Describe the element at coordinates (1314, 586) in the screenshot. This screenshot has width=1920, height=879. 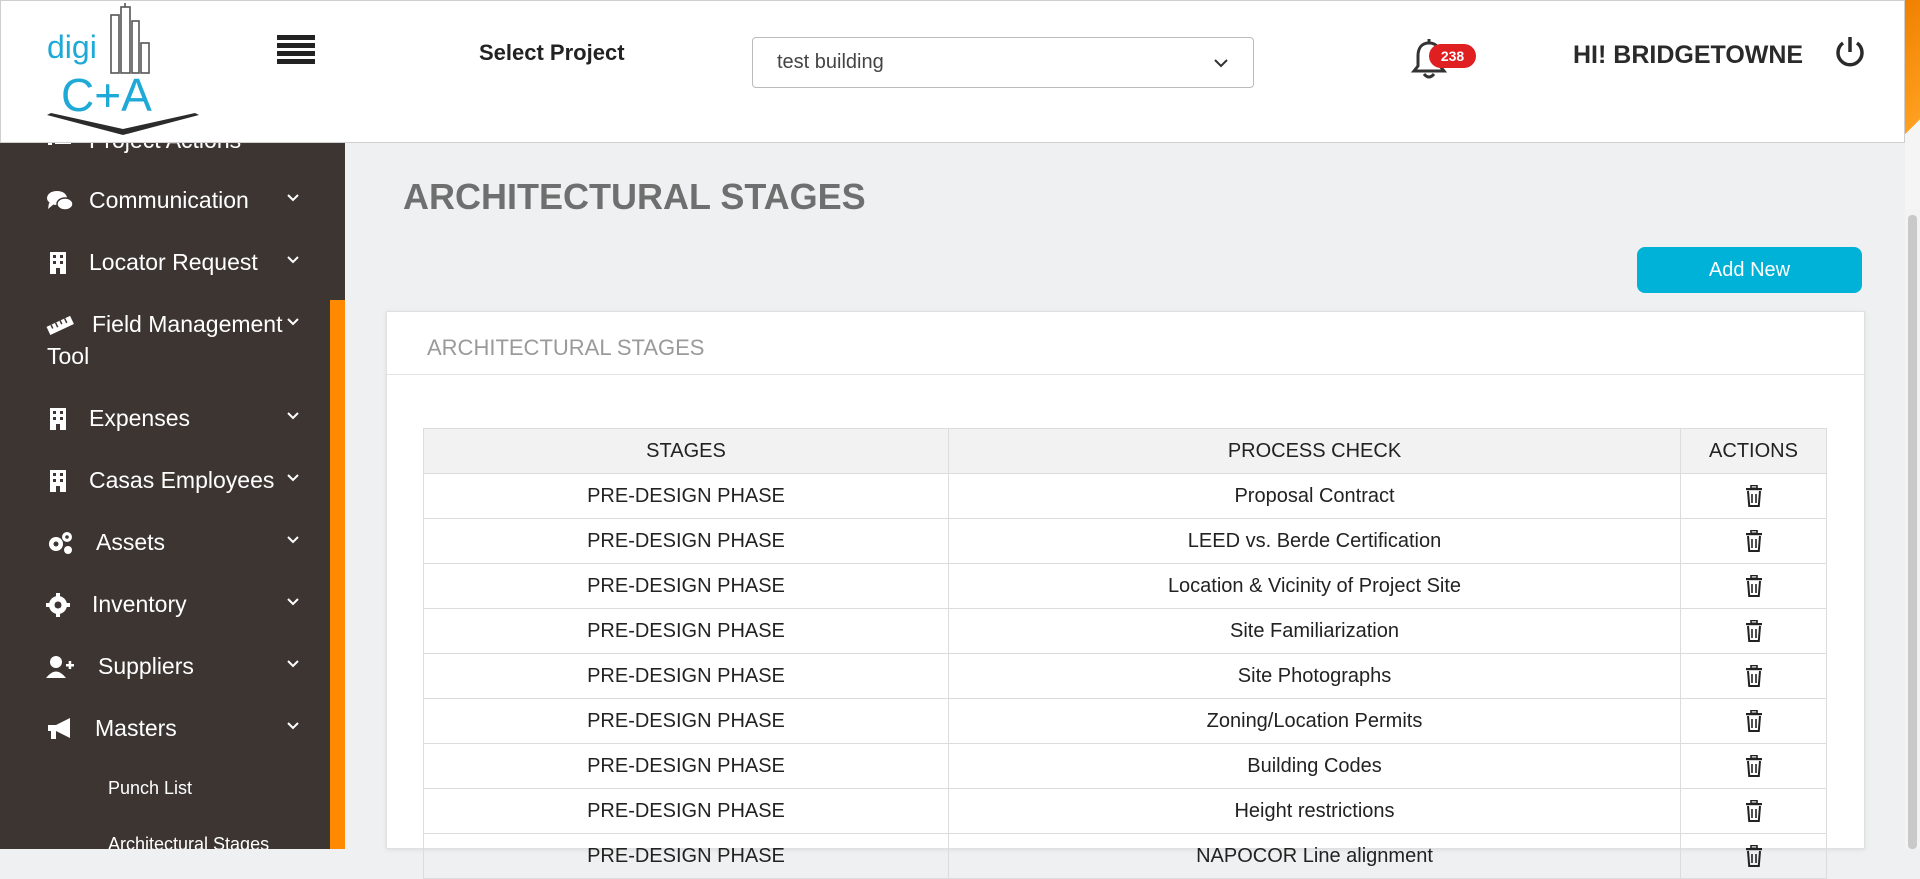
I see `process-check-cell: Location & Vicinity of Project Site` at that location.